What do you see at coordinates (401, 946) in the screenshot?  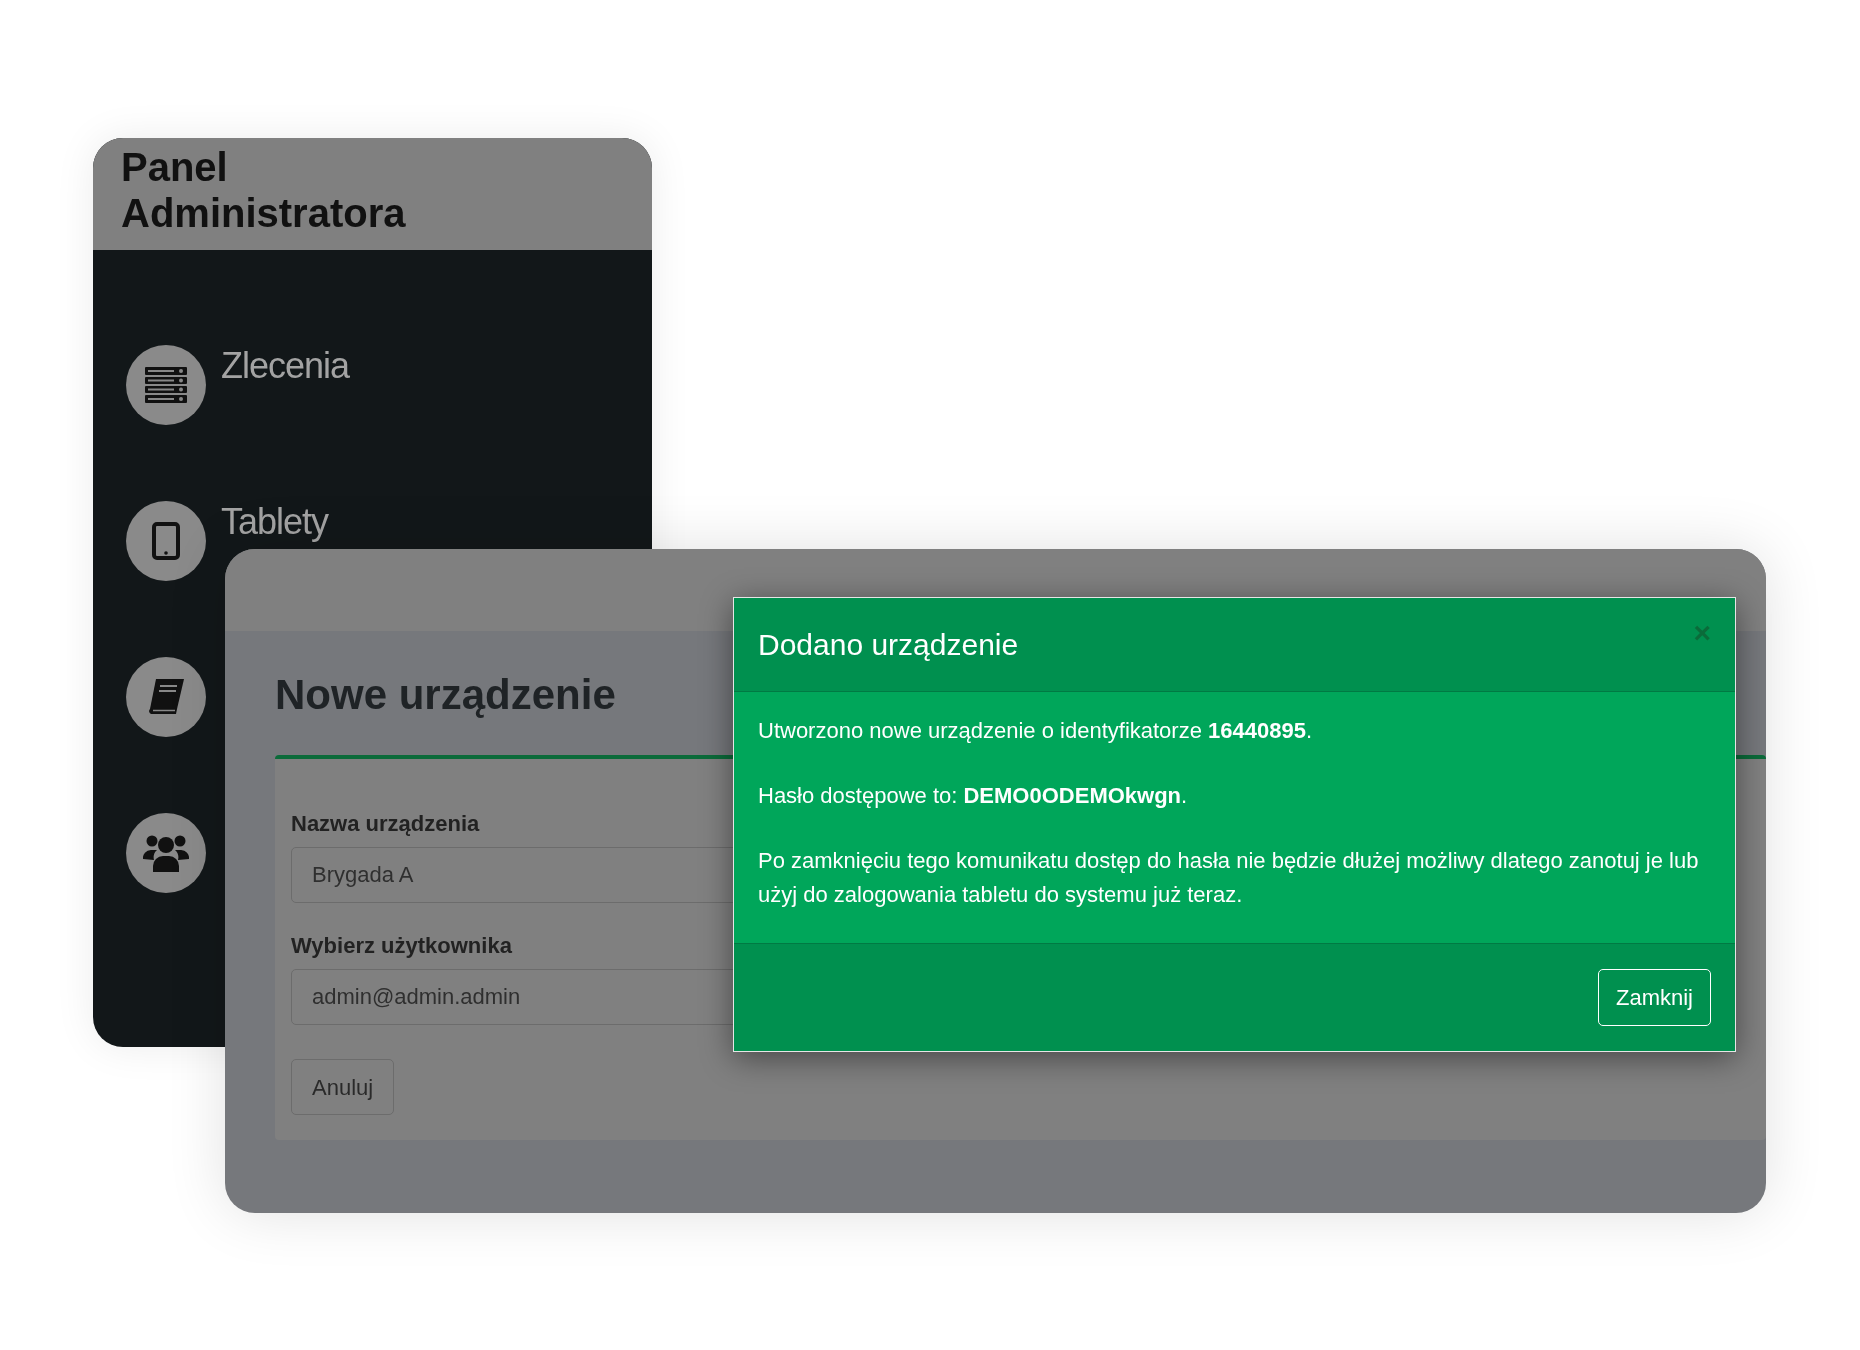 I see `field-label: Wybierz użytkownika` at bounding box center [401, 946].